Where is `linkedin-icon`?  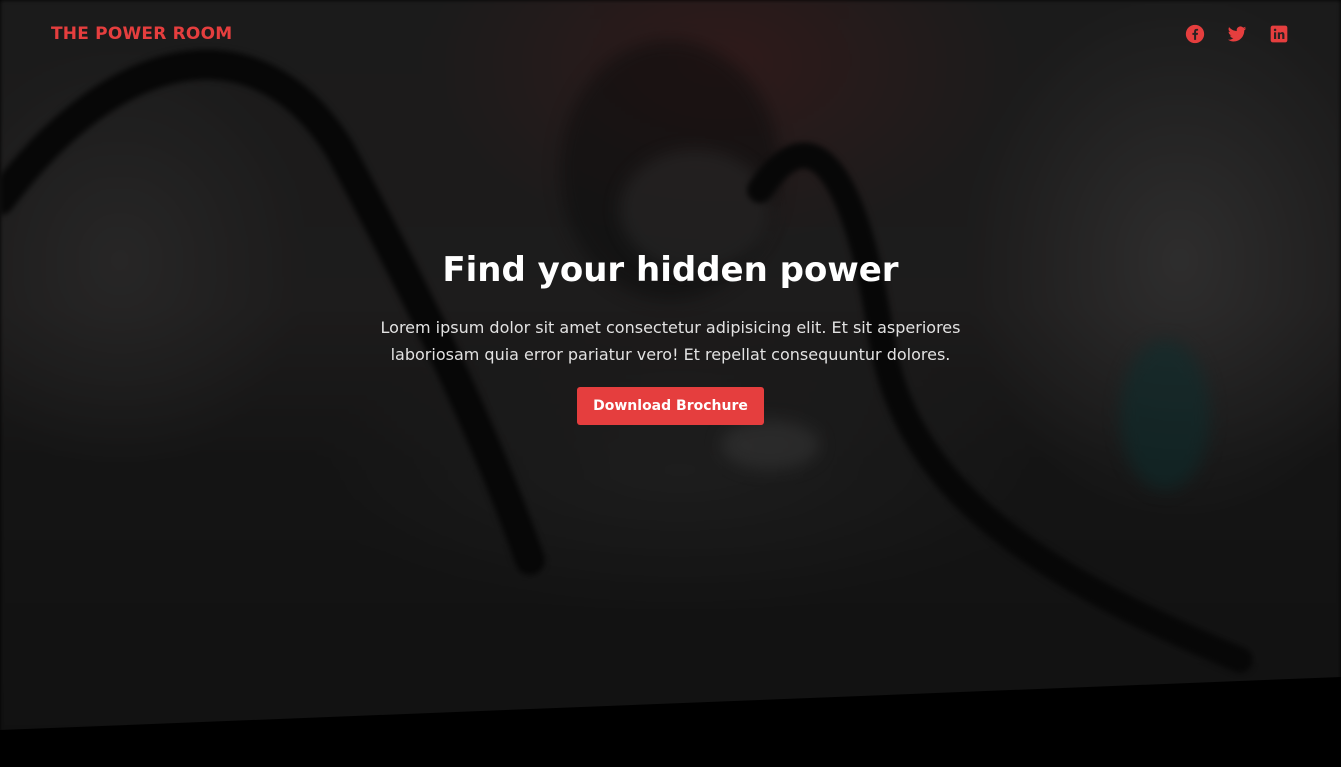
linkedin-icon is located at coordinates (1279, 34).